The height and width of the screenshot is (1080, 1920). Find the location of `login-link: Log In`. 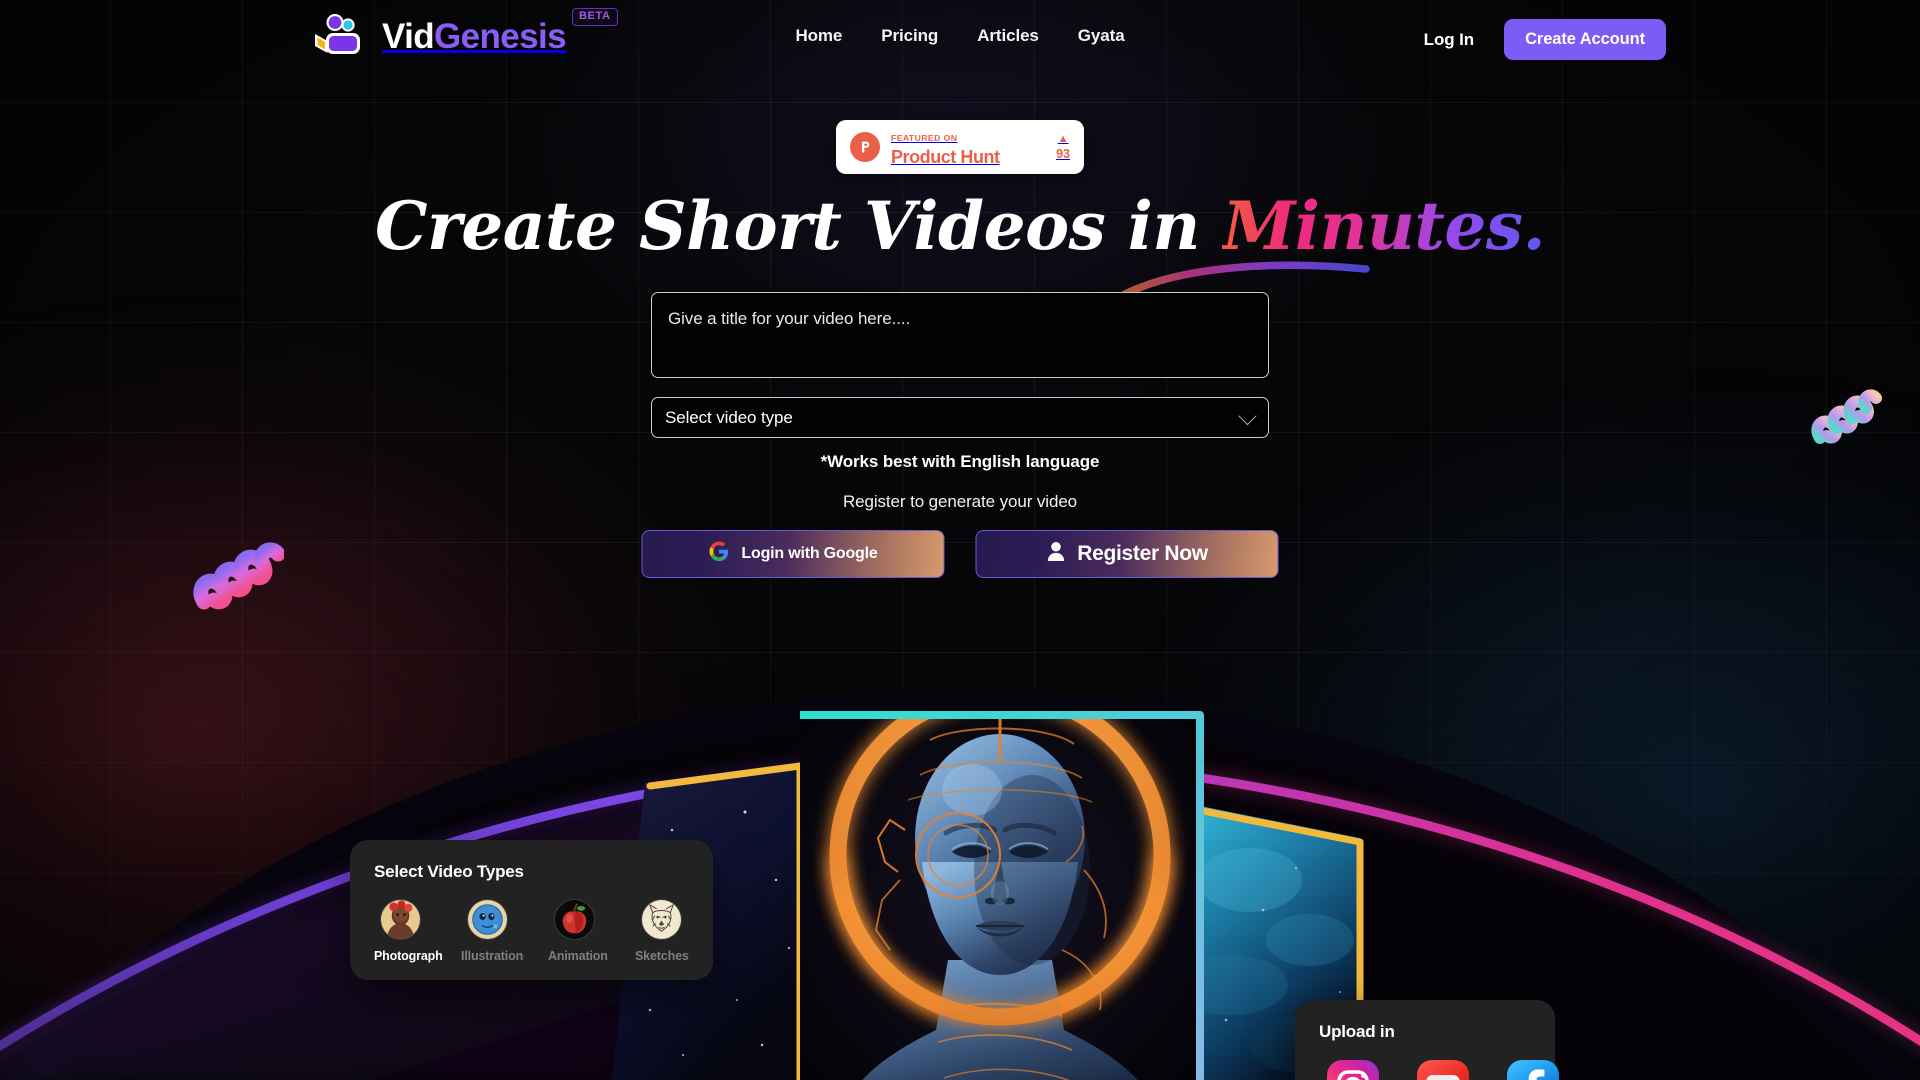

login-link: Log In is located at coordinates (1449, 40).